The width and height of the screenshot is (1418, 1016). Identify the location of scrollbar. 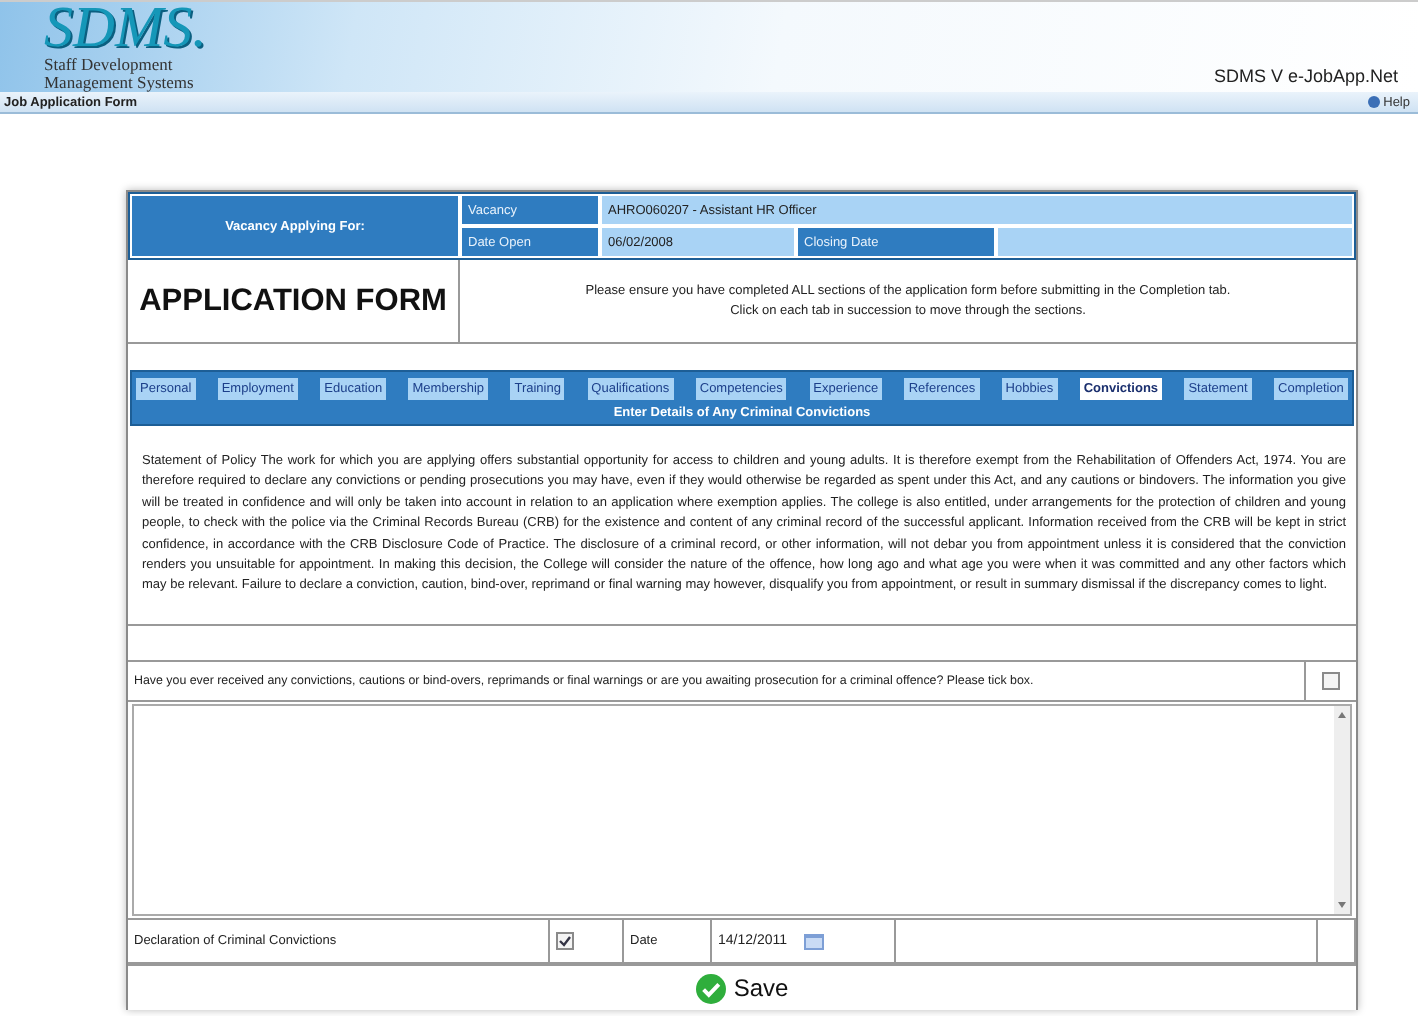
(1342, 810).